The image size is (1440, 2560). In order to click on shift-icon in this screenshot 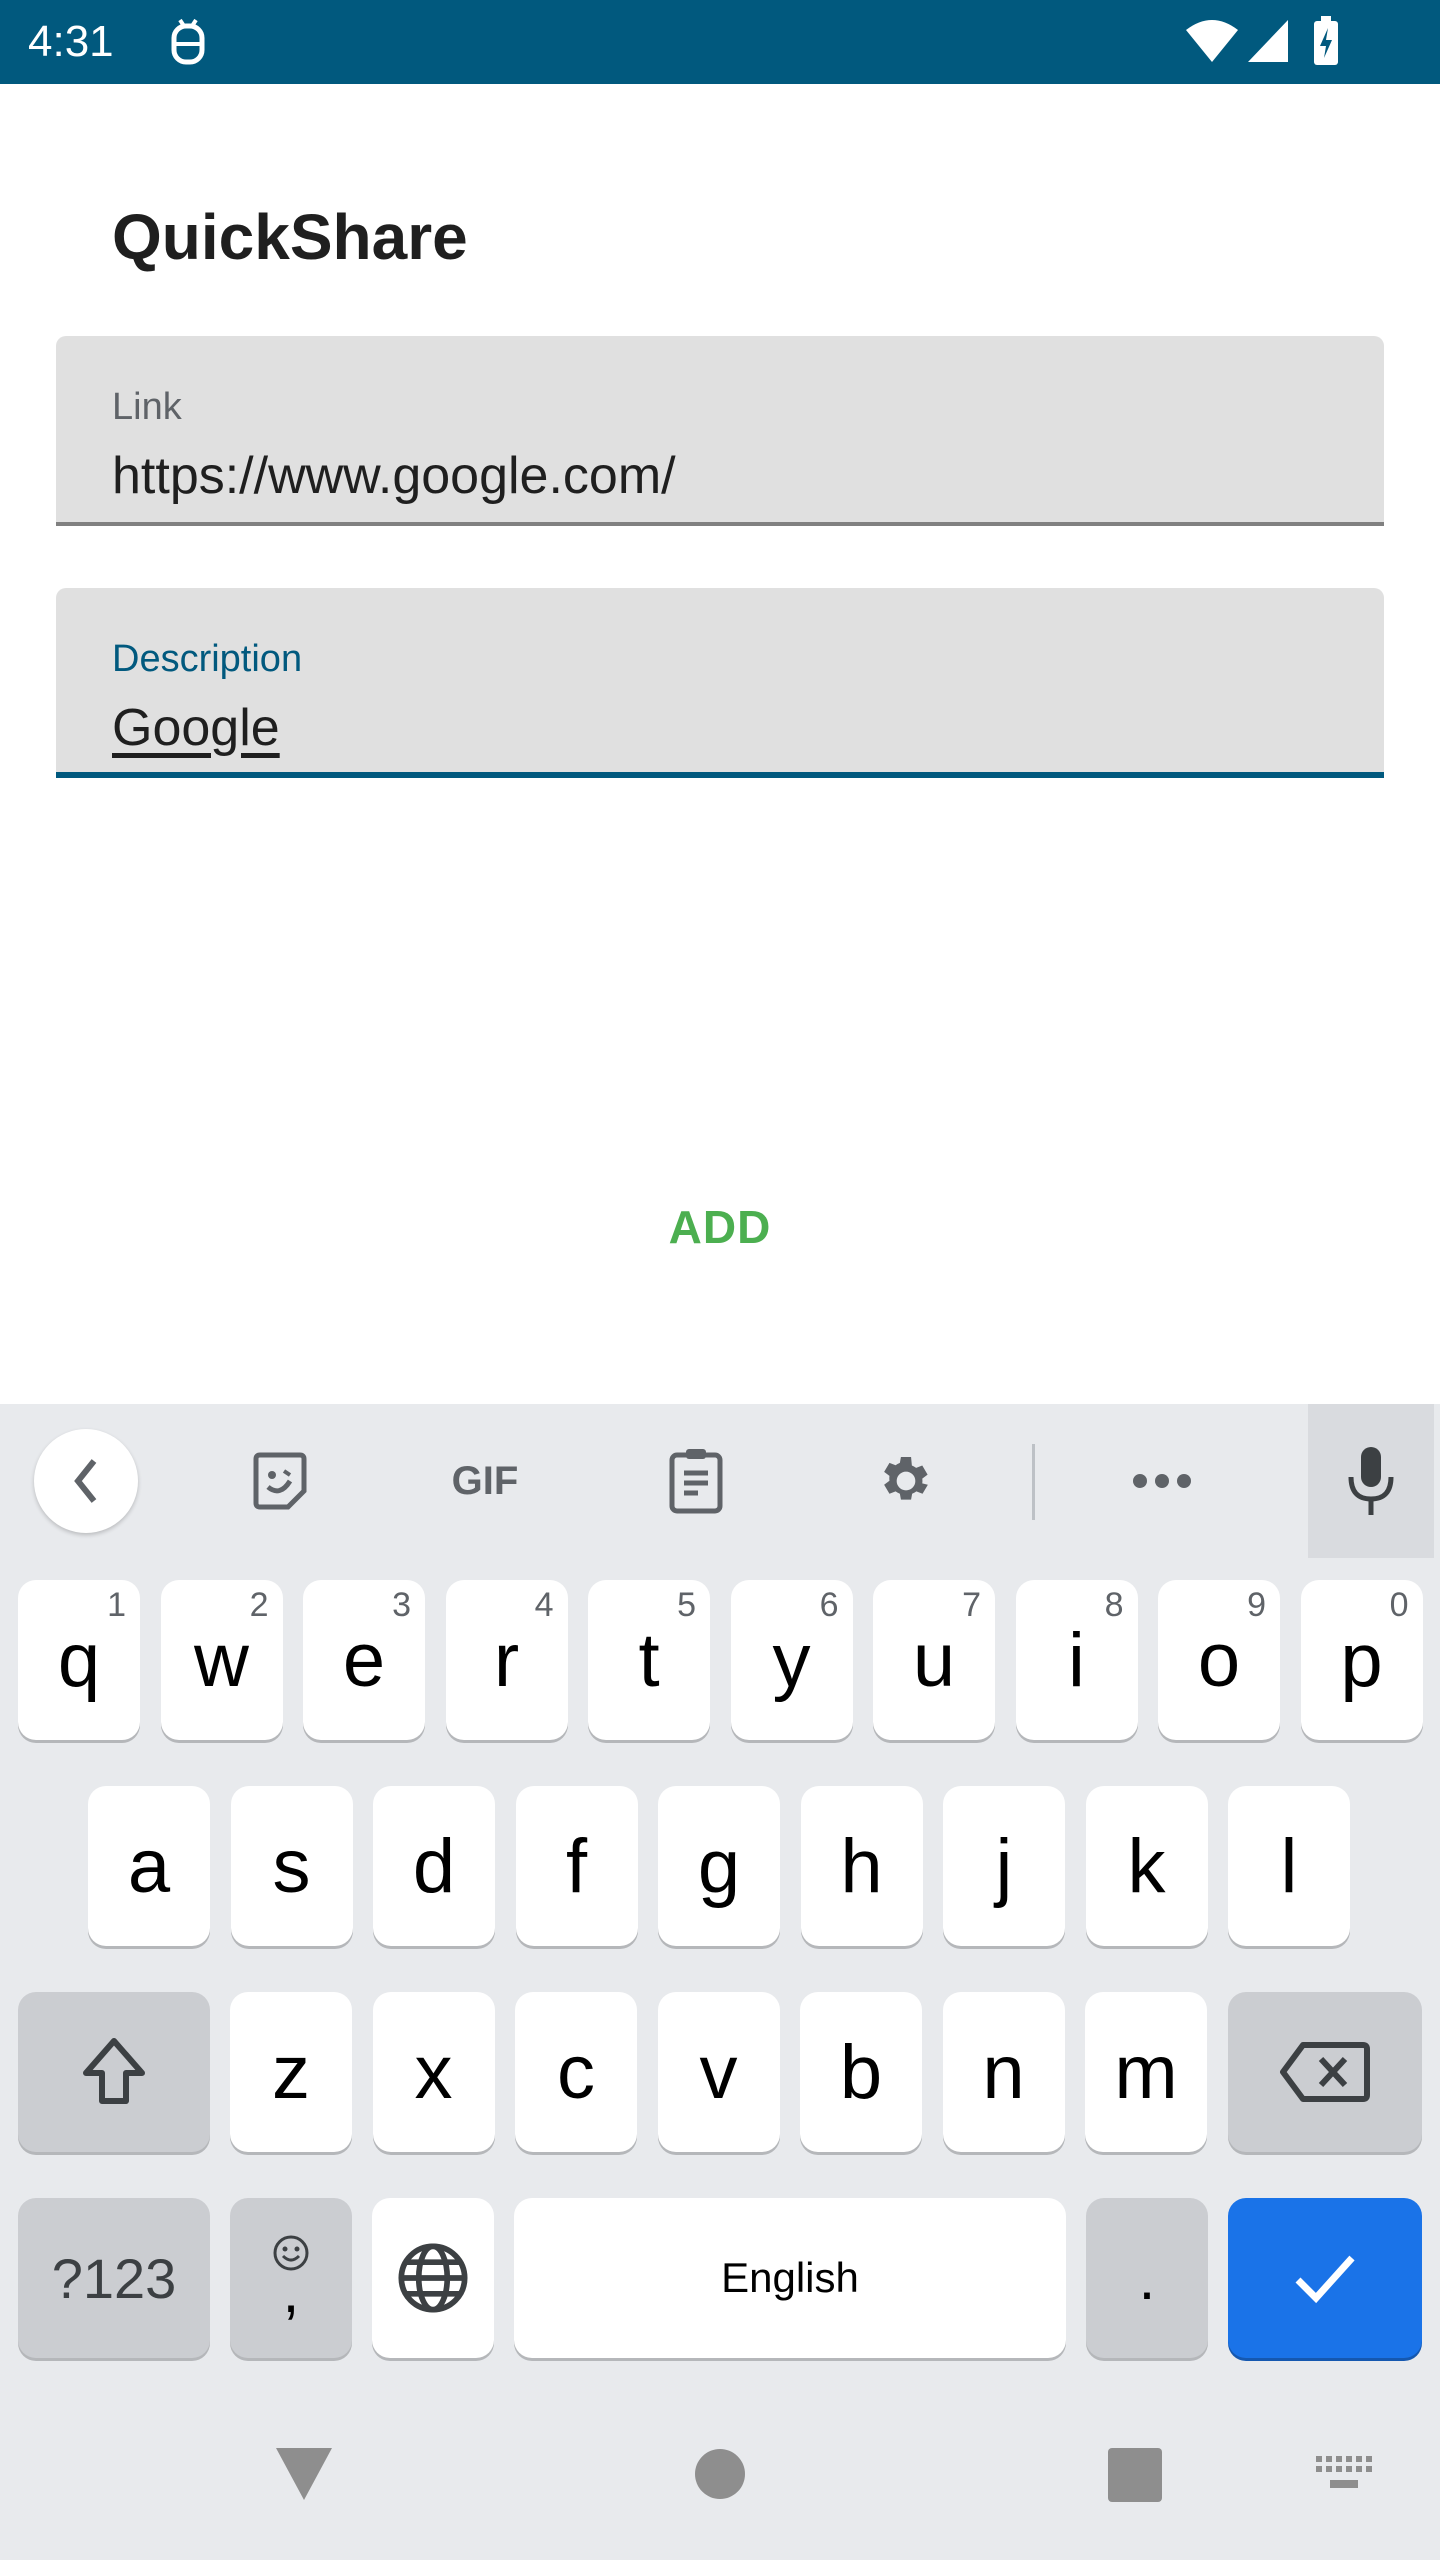, I will do `click(114, 2071)`.